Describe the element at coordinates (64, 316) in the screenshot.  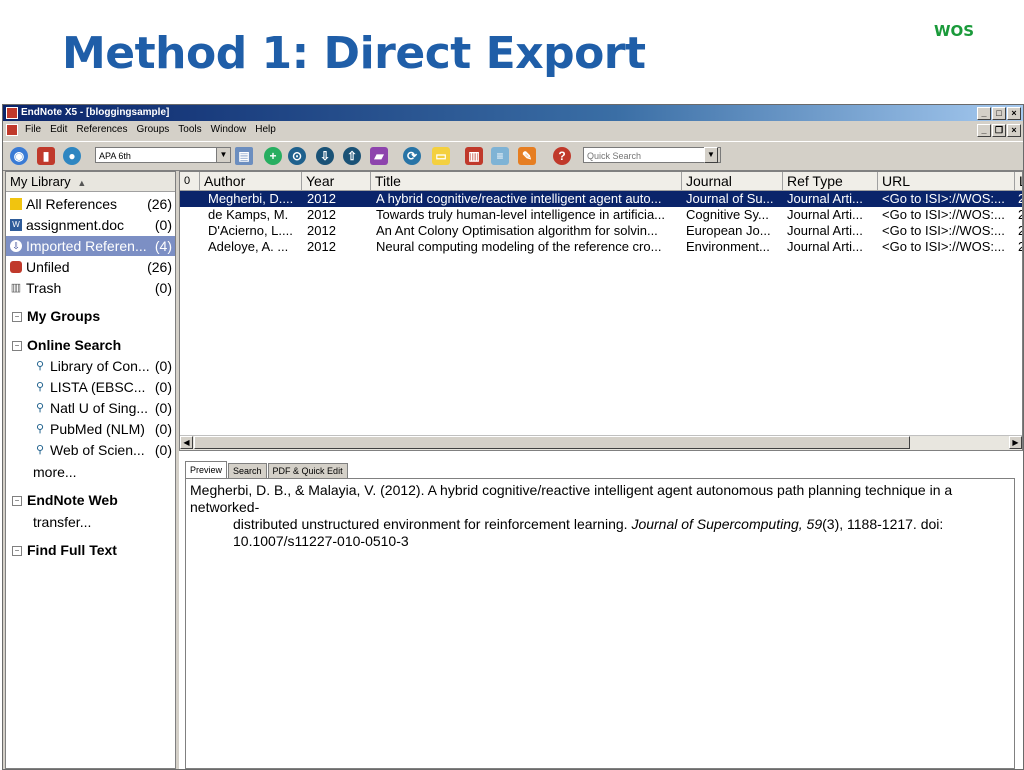
I see `section-label: My Groups` at that location.